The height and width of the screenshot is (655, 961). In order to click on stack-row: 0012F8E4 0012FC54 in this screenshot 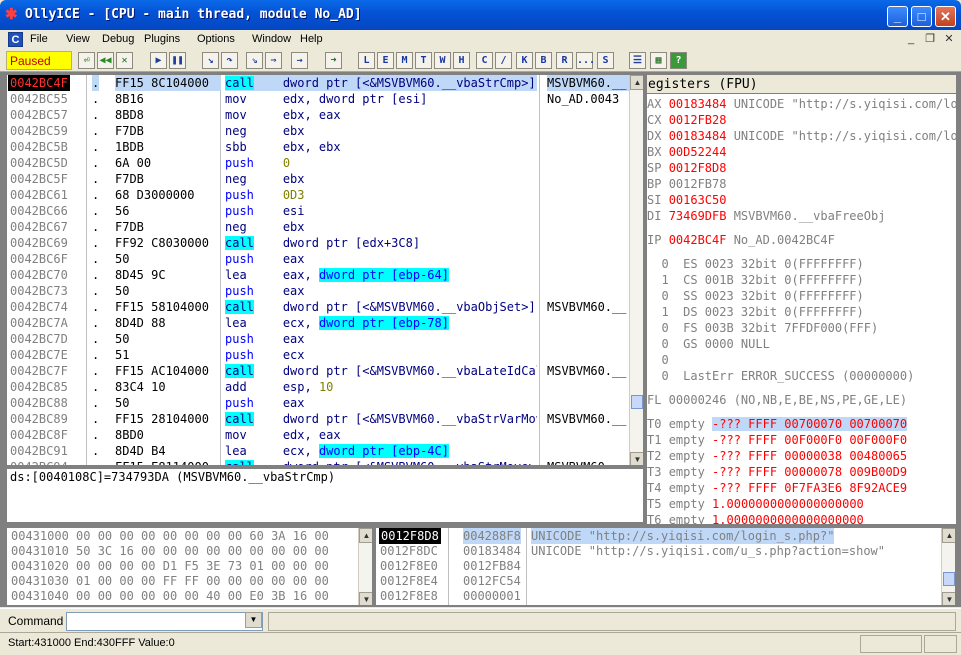, I will do `click(665, 581)`.